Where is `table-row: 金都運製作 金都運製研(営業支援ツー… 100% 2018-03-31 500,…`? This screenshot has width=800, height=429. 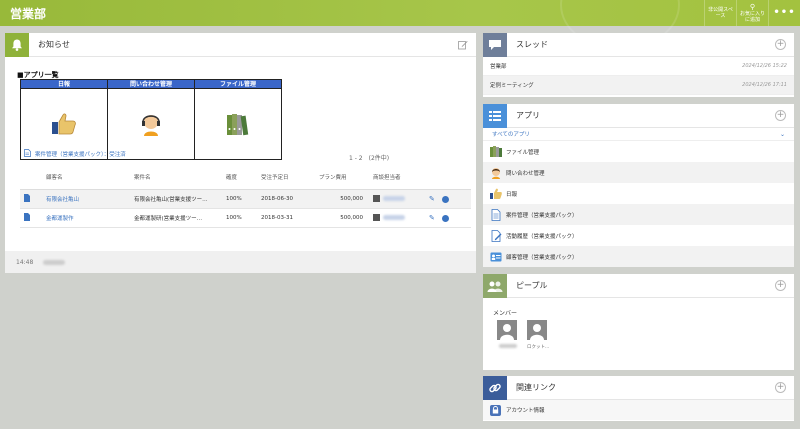 table-row: 金都運製作 金都運製研(営業支援ツー… 100% 2018-03-31 500,… is located at coordinates (245, 218).